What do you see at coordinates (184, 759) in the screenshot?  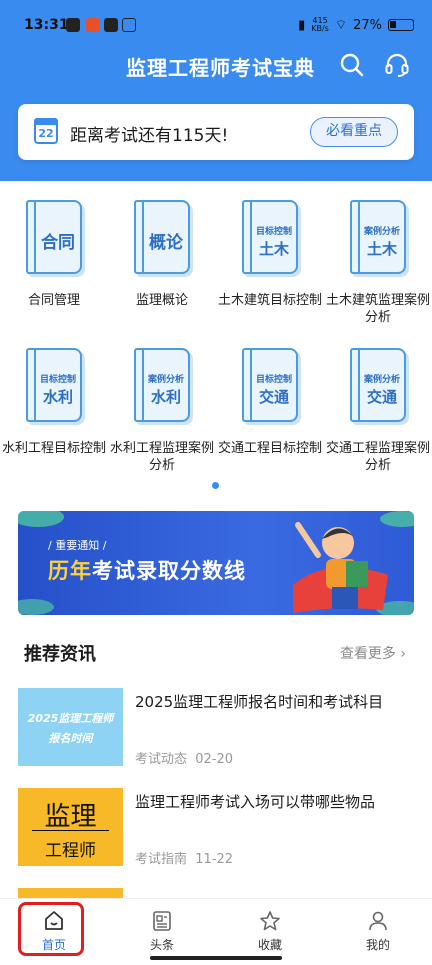 I see `news-meta: 考试动态 02-20` at bounding box center [184, 759].